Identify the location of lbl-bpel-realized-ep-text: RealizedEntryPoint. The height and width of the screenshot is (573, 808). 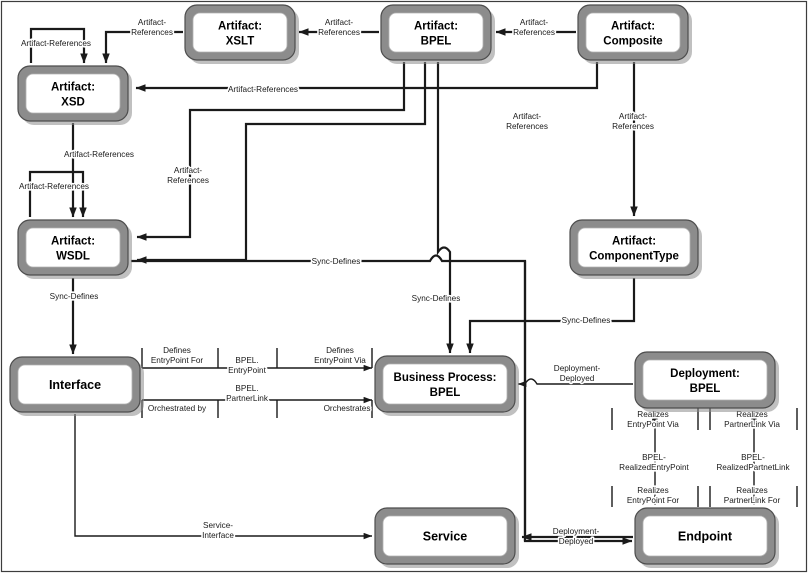
(654, 467).